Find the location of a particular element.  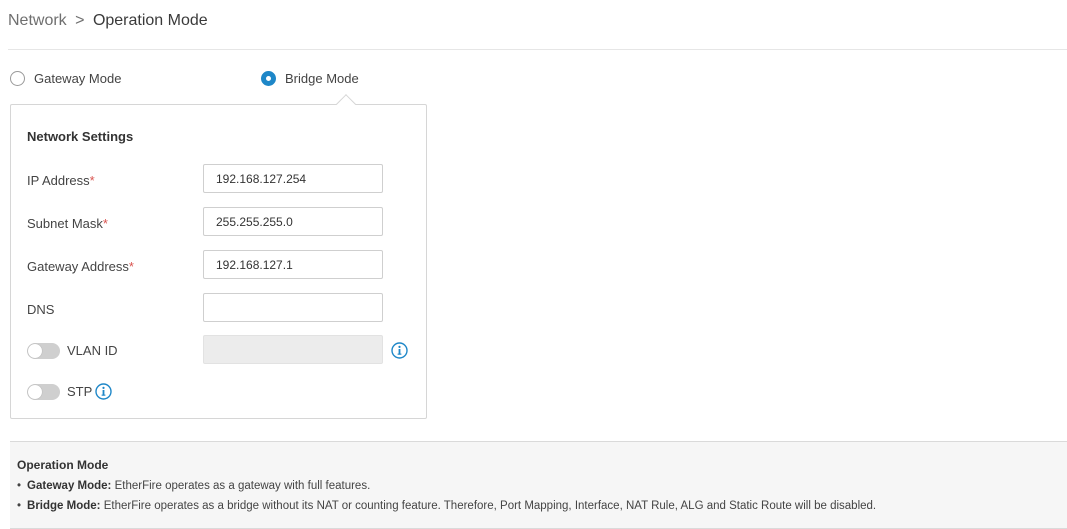

subnet-mask-label: Subnet Mask* is located at coordinates (67, 223).